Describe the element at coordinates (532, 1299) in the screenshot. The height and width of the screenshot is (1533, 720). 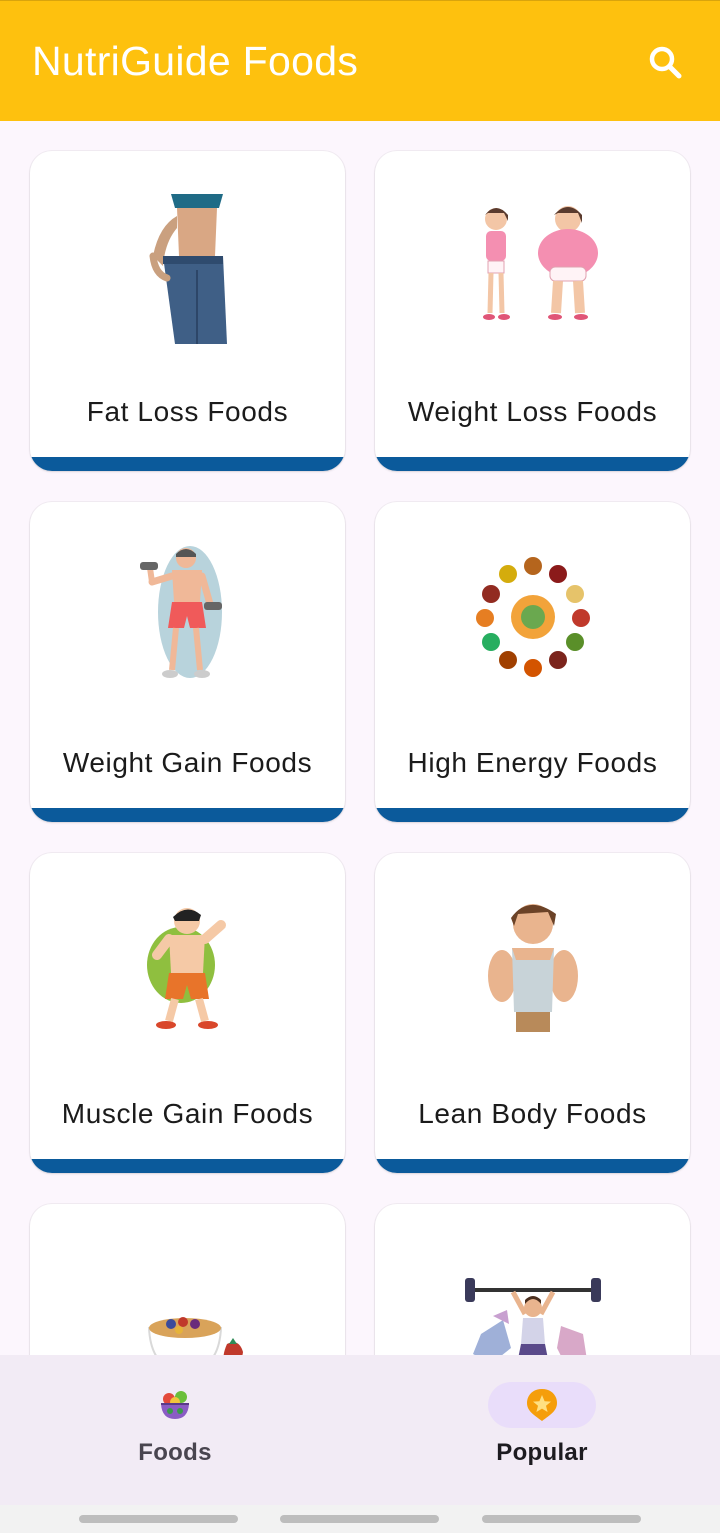
I see `barbell-woman-image` at that location.